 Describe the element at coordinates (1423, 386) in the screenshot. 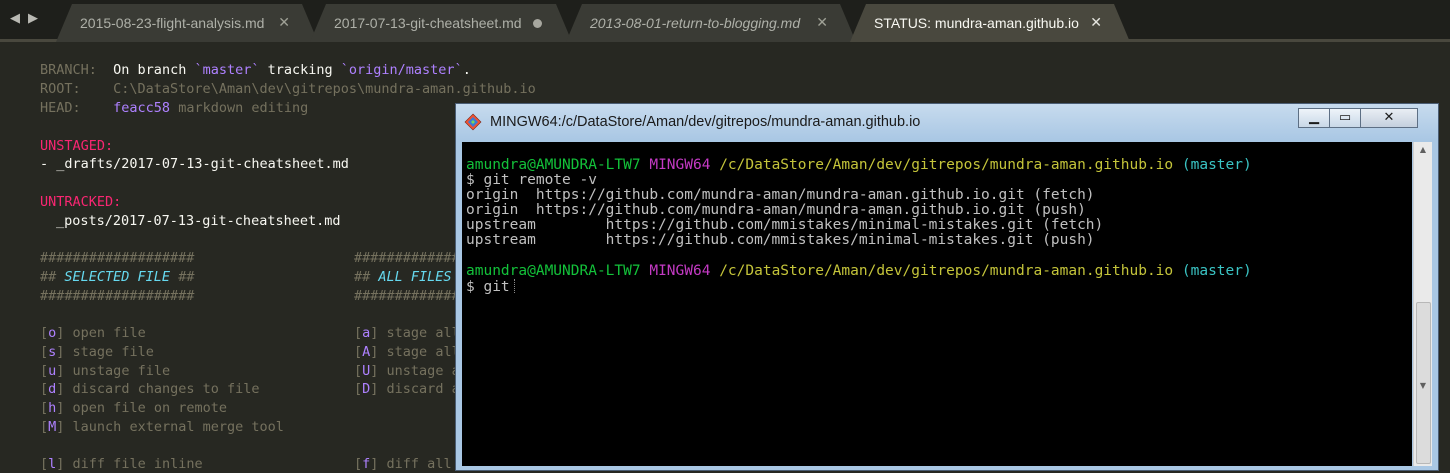

I see `scroll-down-icon: ▼` at that location.